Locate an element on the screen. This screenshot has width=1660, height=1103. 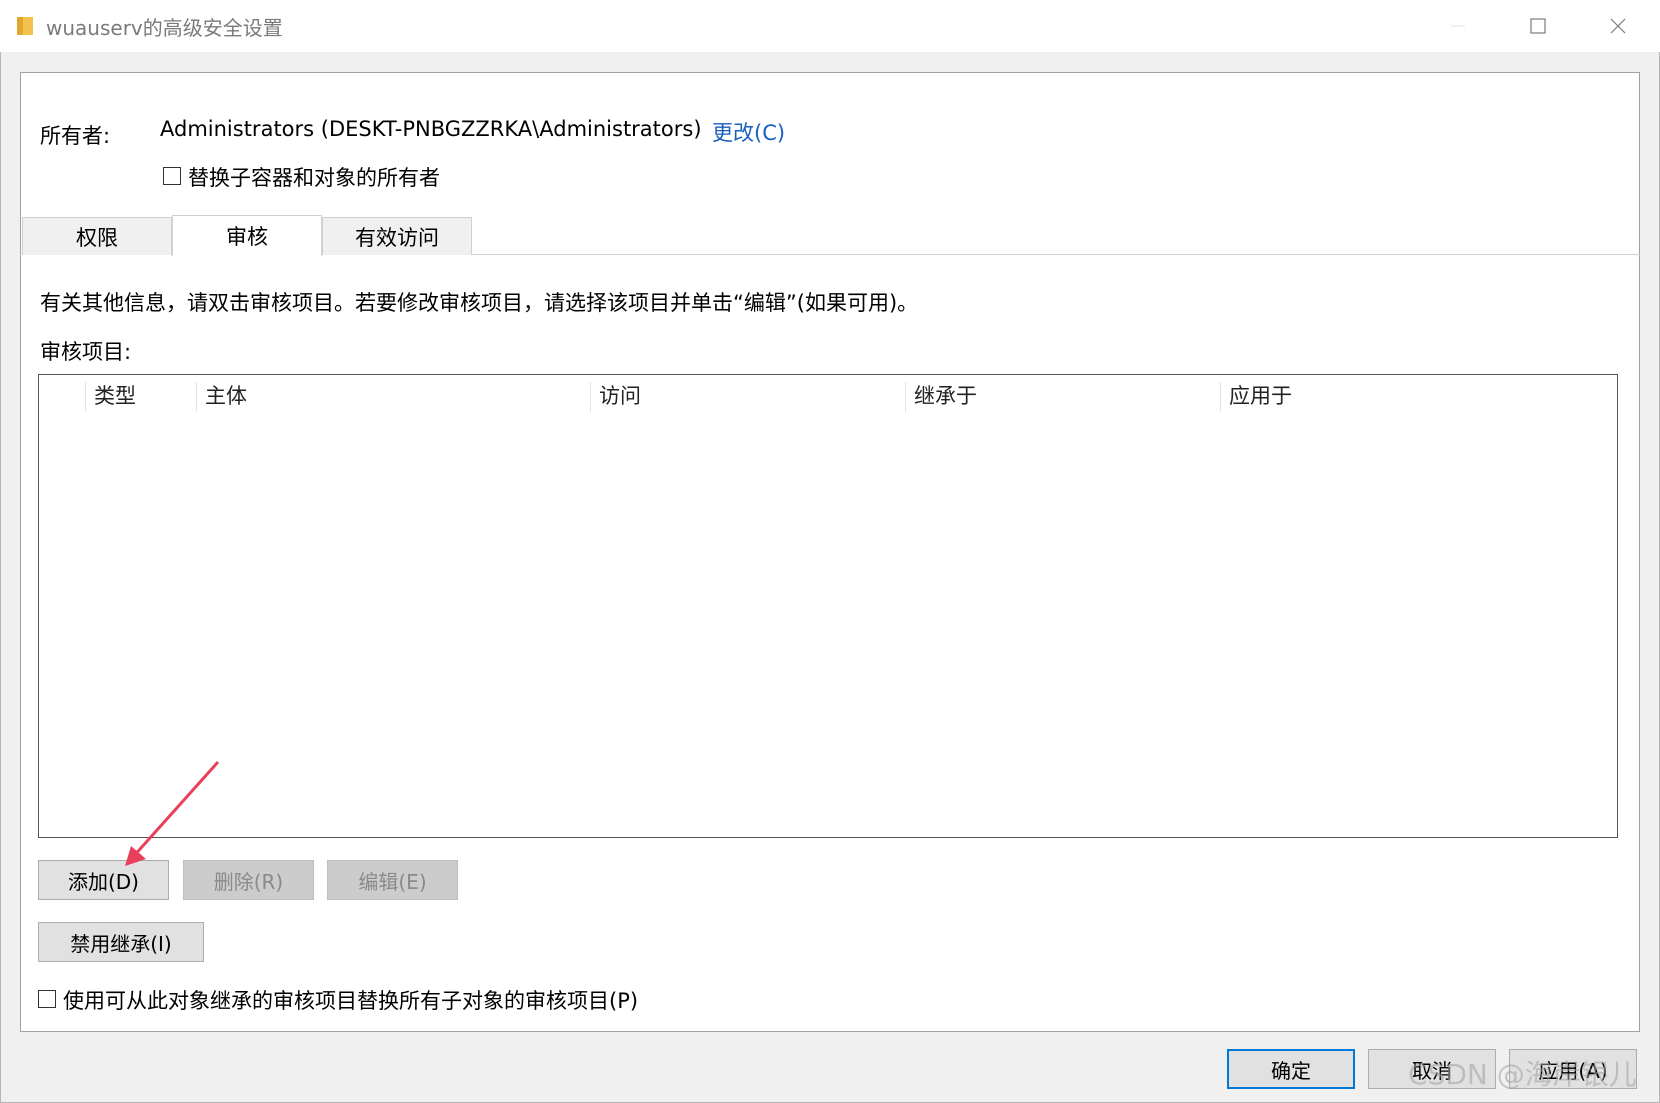
watermark: CSDN @海岸银儿 is located at coordinates (1522, 1074).